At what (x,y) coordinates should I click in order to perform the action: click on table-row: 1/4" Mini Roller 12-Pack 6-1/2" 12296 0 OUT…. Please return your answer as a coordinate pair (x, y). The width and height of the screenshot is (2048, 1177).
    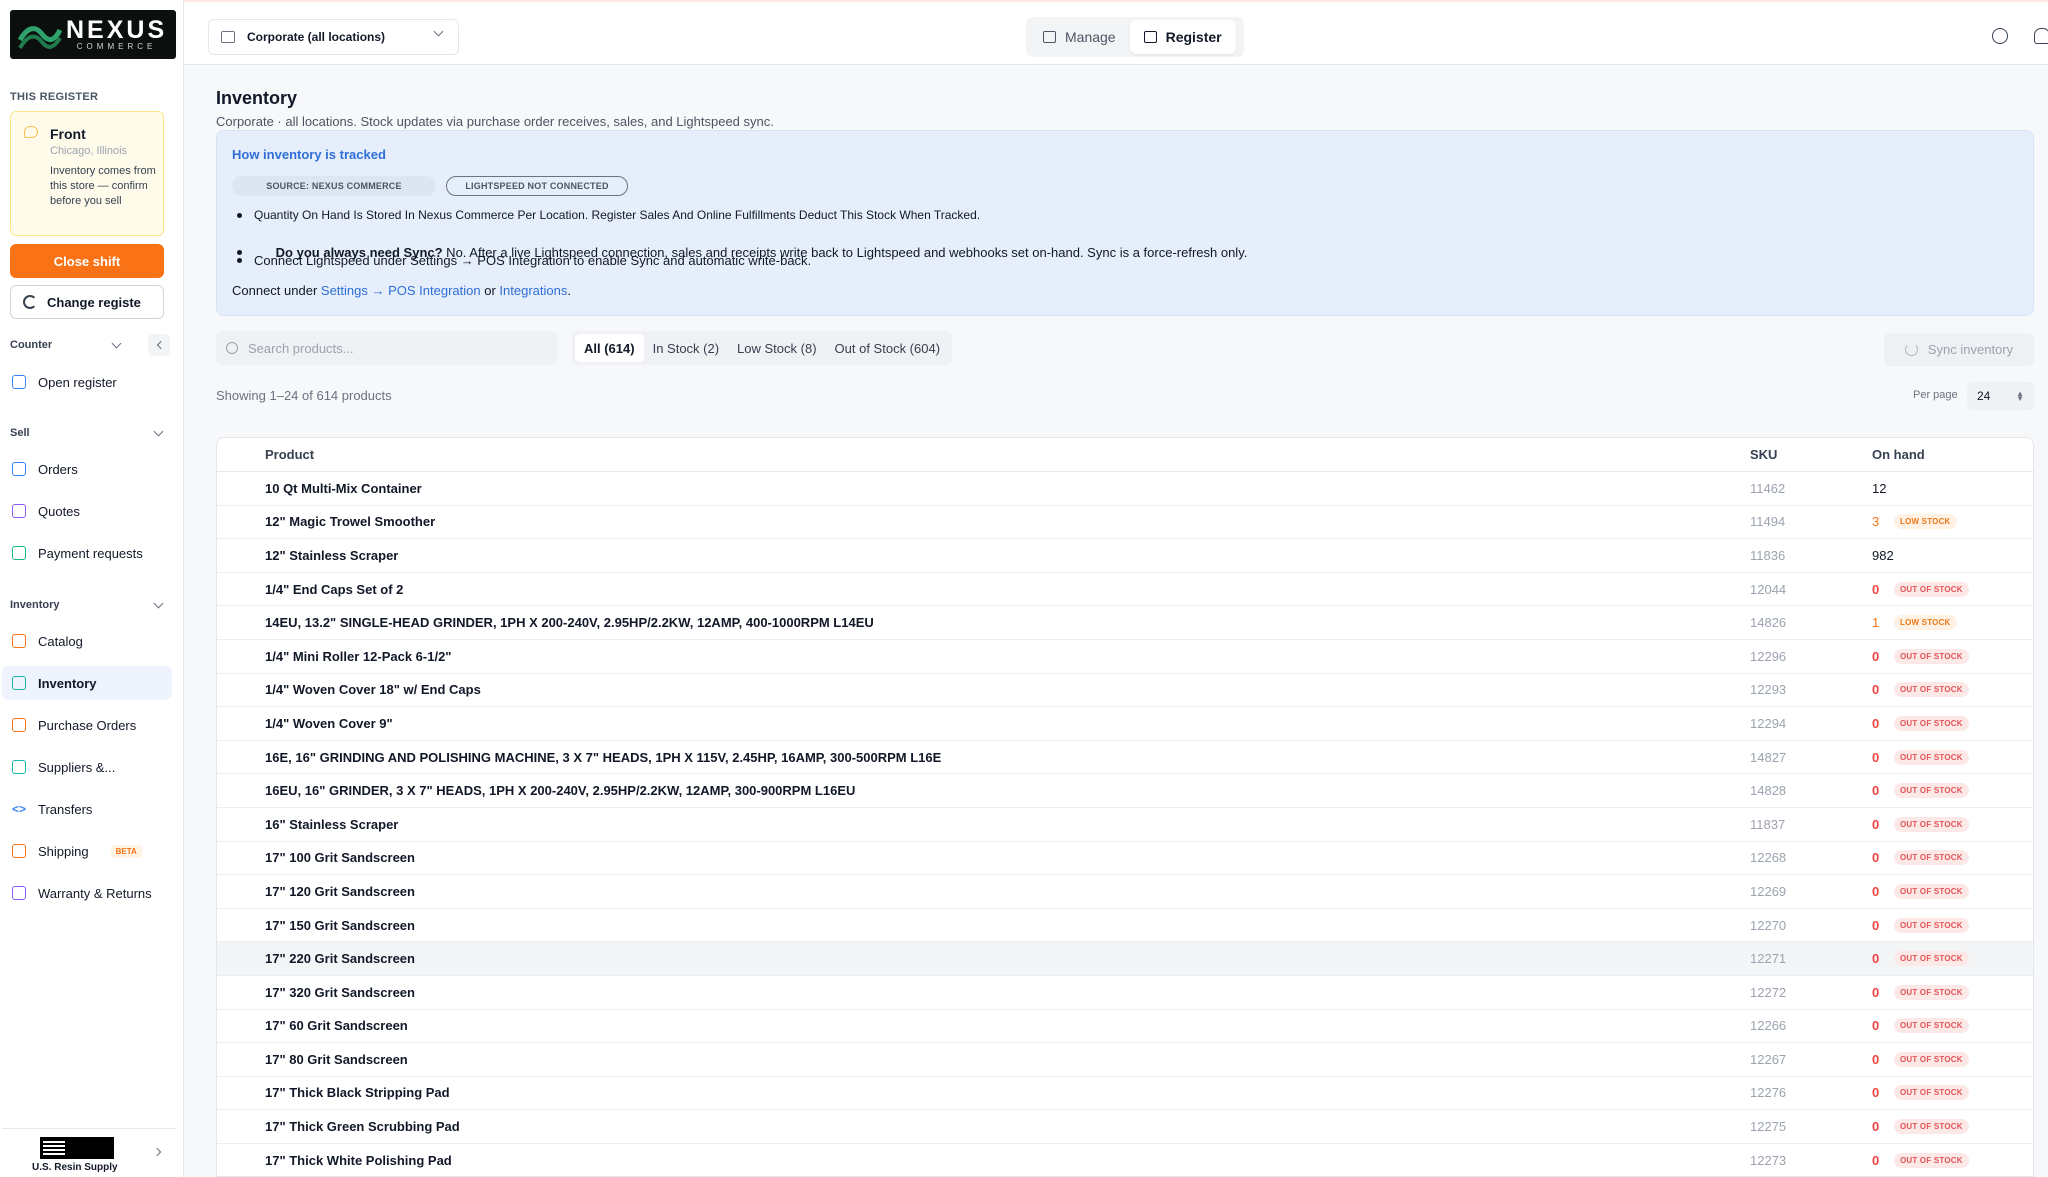
    Looking at the image, I should click on (1125, 657).